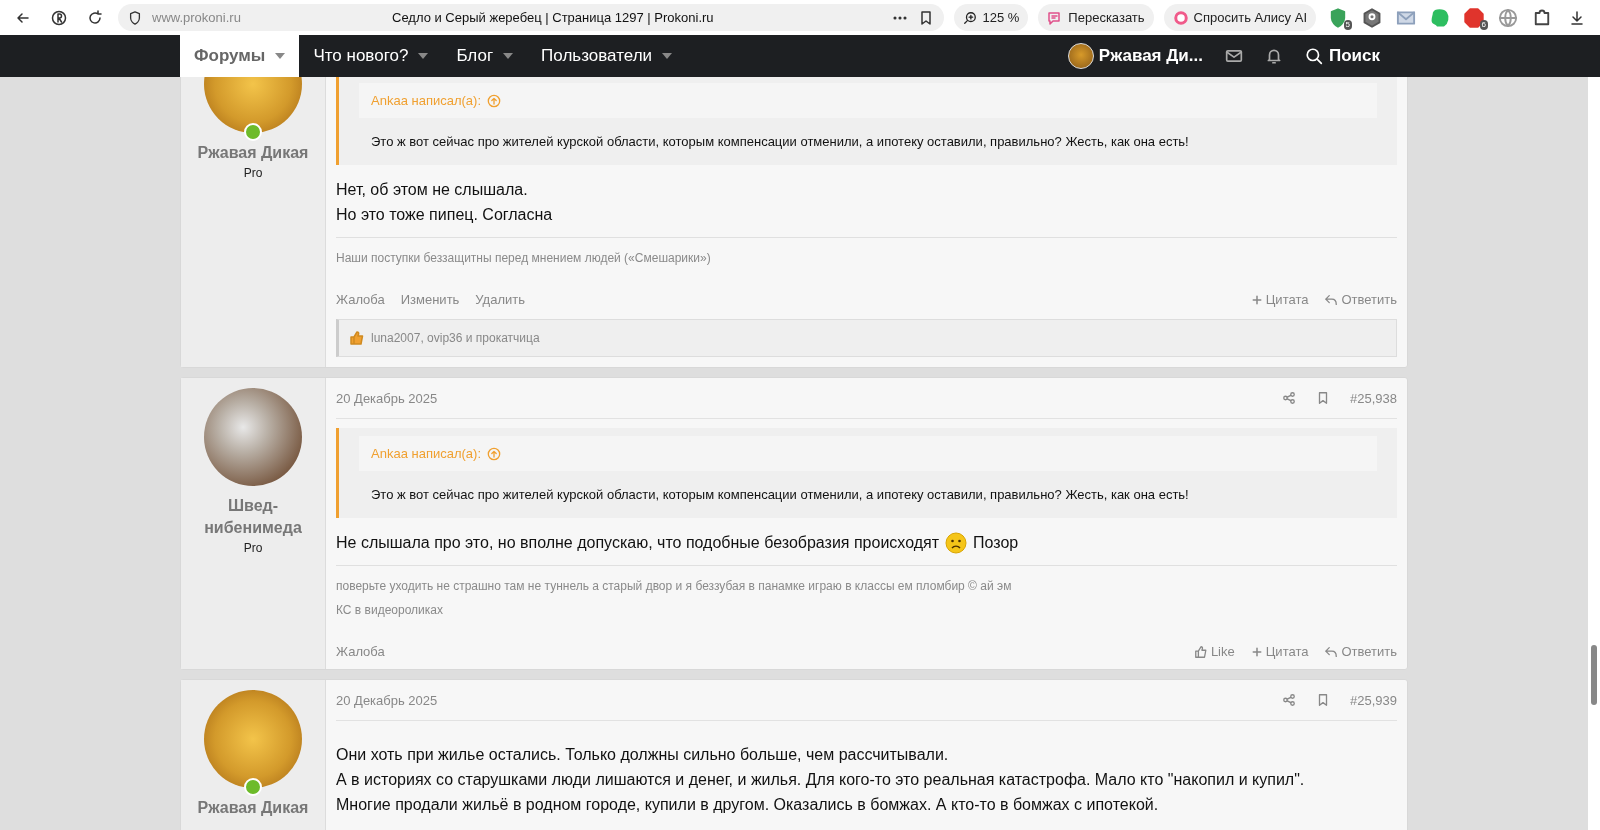  I want to click on post-text: Но это тоже пипец. Согласна, so click(444, 215).